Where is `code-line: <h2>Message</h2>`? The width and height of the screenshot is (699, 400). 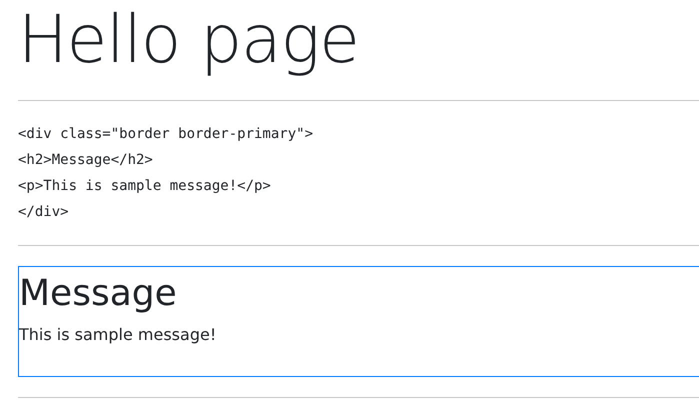 code-line: <h2>Message</h2> is located at coordinates (85, 160).